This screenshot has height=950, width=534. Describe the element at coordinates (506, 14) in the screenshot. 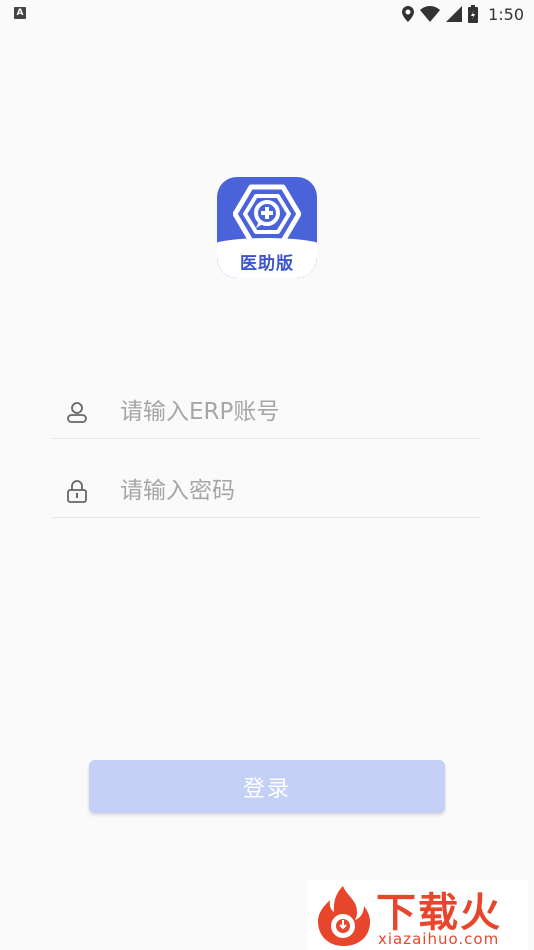

I see `status-time: 1:50` at that location.